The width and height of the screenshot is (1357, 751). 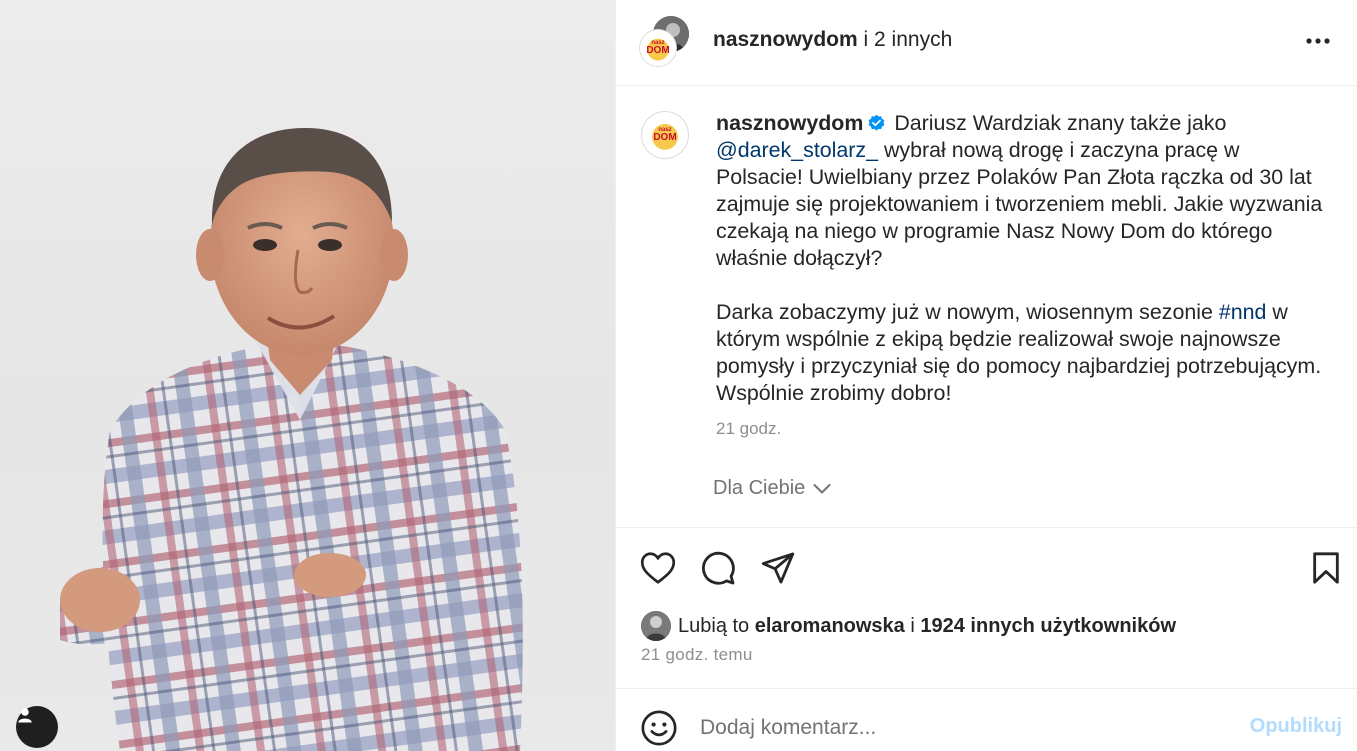 What do you see at coordinates (785, 39) in the screenshot?
I see `author-username: nasznowydom` at bounding box center [785, 39].